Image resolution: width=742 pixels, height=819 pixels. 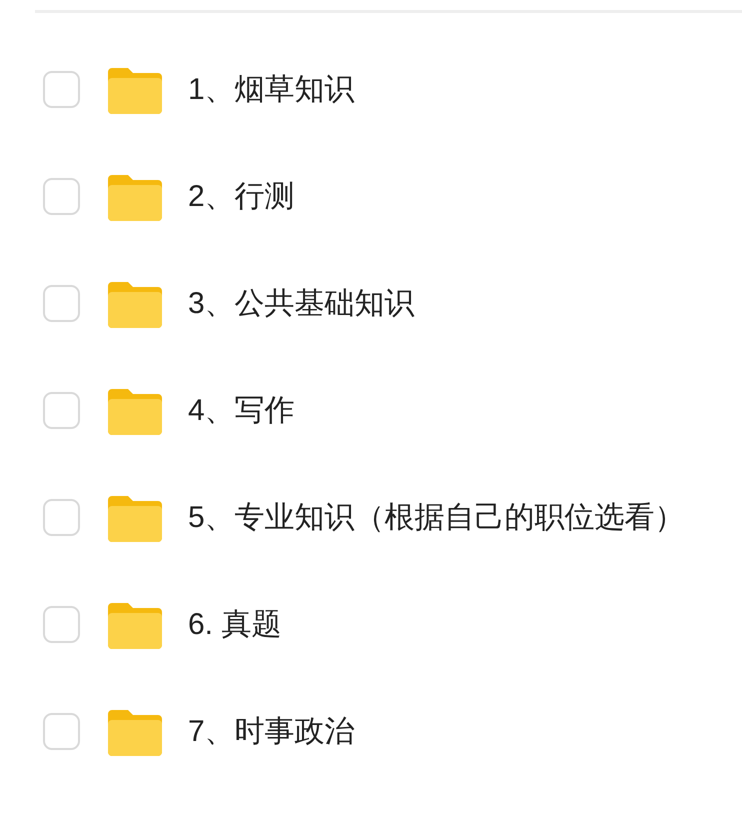 What do you see at coordinates (301, 303) in the screenshot?
I see `folder-name: 3、公共基础知识` at bounding box center [301, 303].